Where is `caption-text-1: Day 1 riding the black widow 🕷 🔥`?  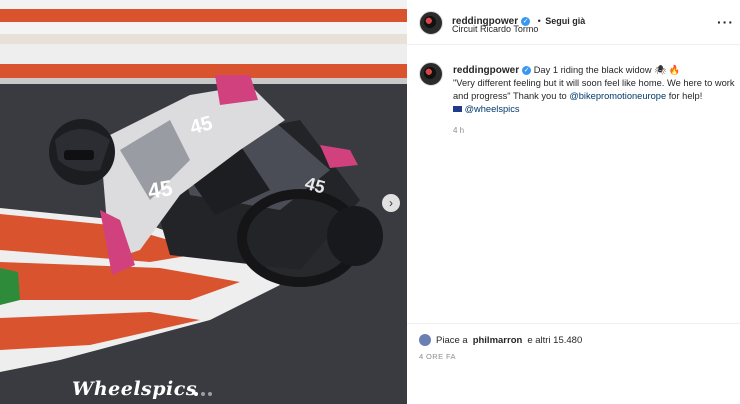
caption-text-1: Day 1 riding the black widow 🕷 🔥 is located at coordinates (607, 70).